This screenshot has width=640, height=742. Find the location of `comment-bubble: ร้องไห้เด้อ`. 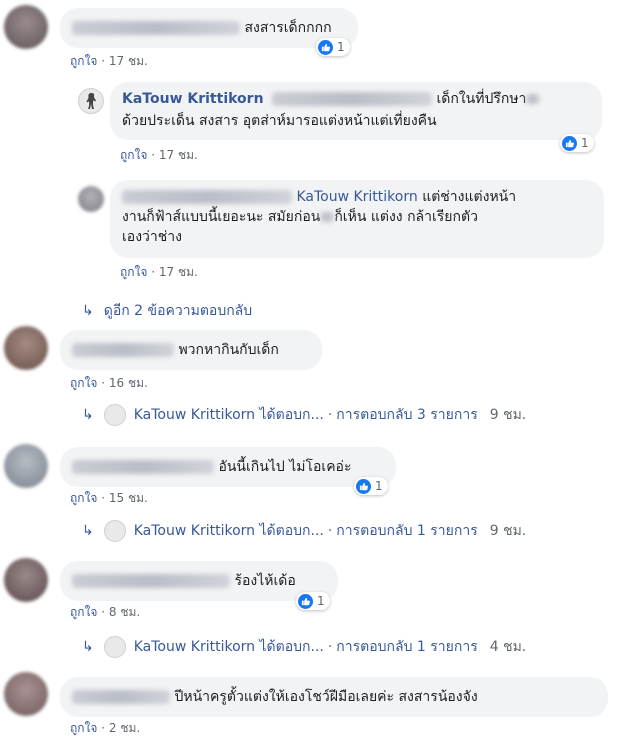

comment-bubble: ร้องไห้เด้อ is located at coordinates (199, 581).